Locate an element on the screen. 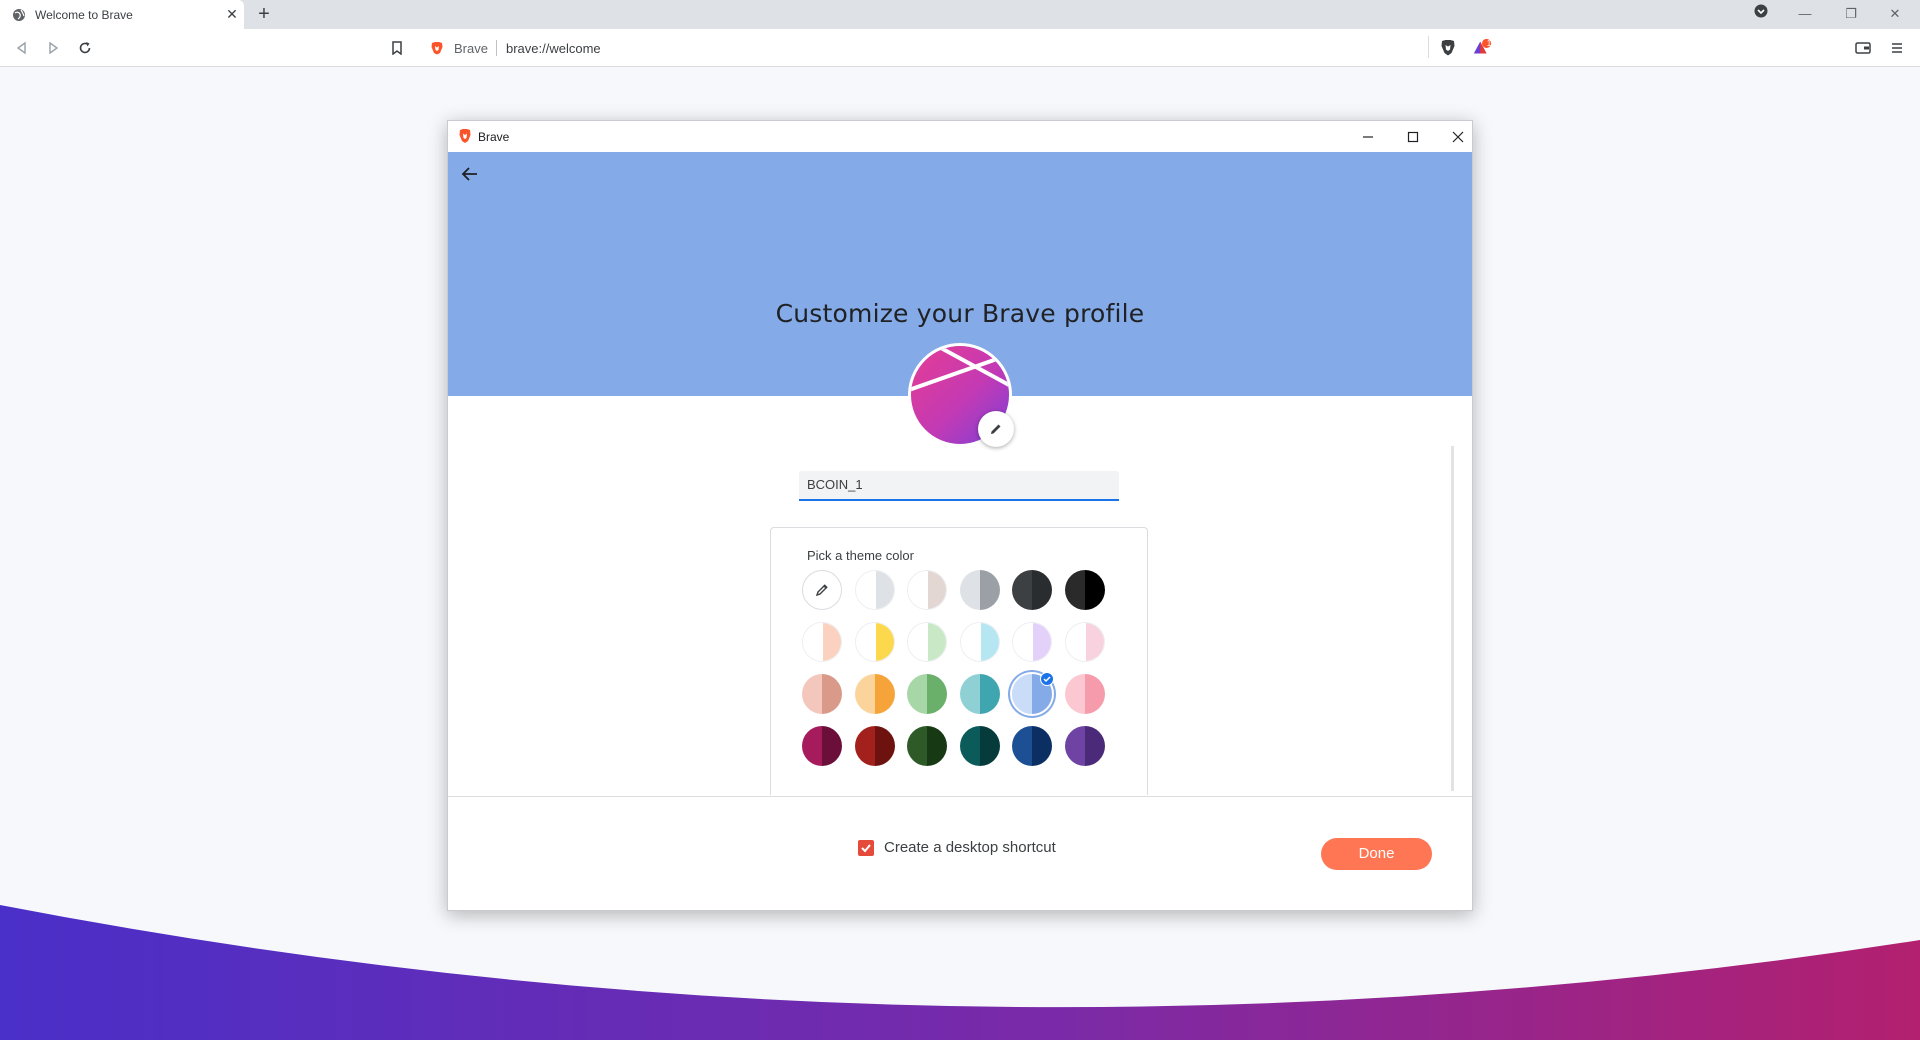 This screenshot has width=1920, height=1040. toolbar: Brave brave://welcome 1 is located at coordinates (960, 48).